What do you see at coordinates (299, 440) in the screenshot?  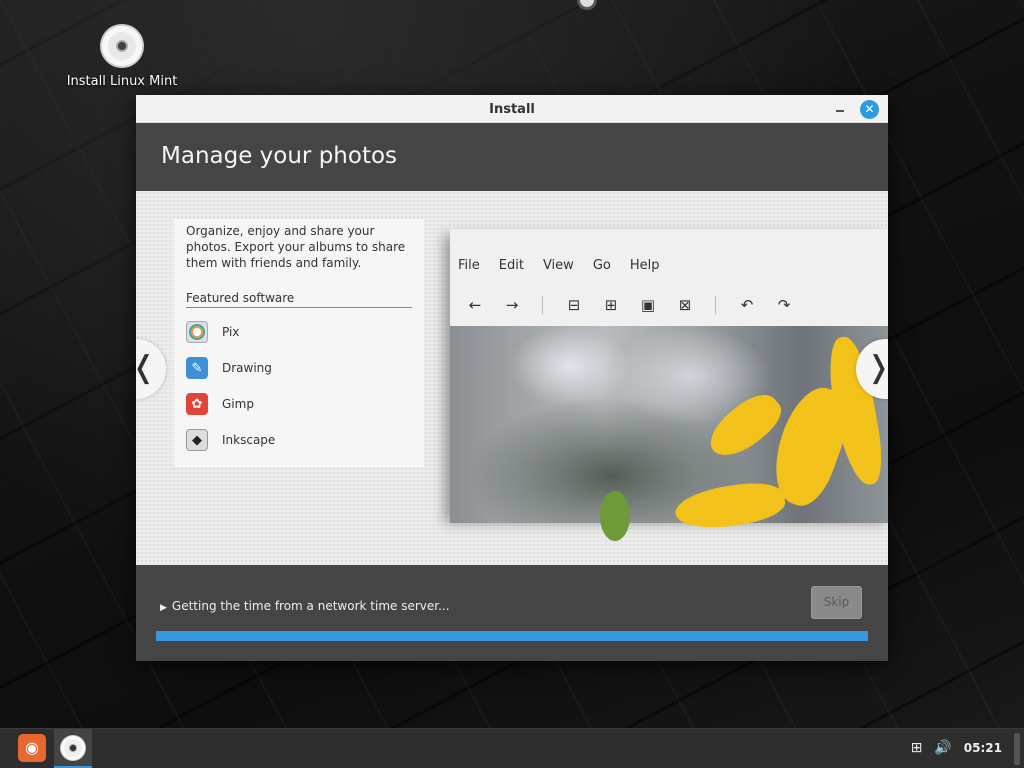 I see `software-item-inkscape: ◆ Inkscape` at bounding box center [299, 440].